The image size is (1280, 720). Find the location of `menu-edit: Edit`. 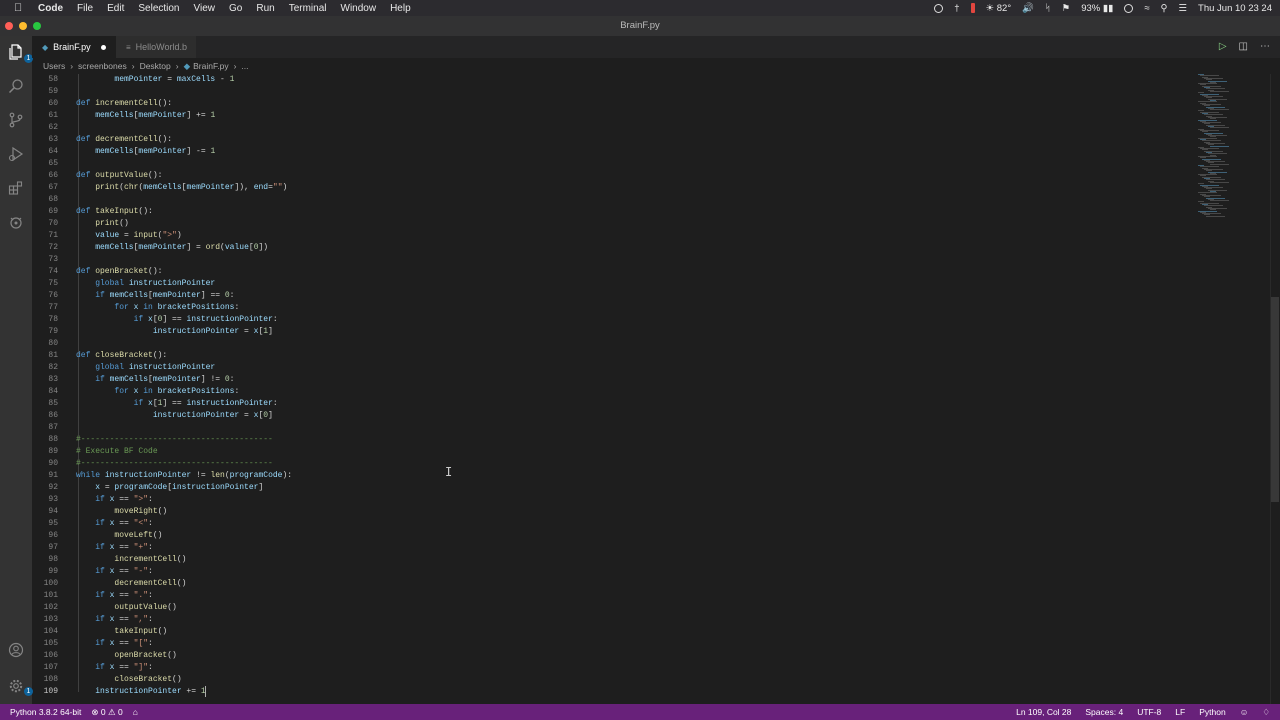

menu-edit: Edit is located at coordinates (115, 8).